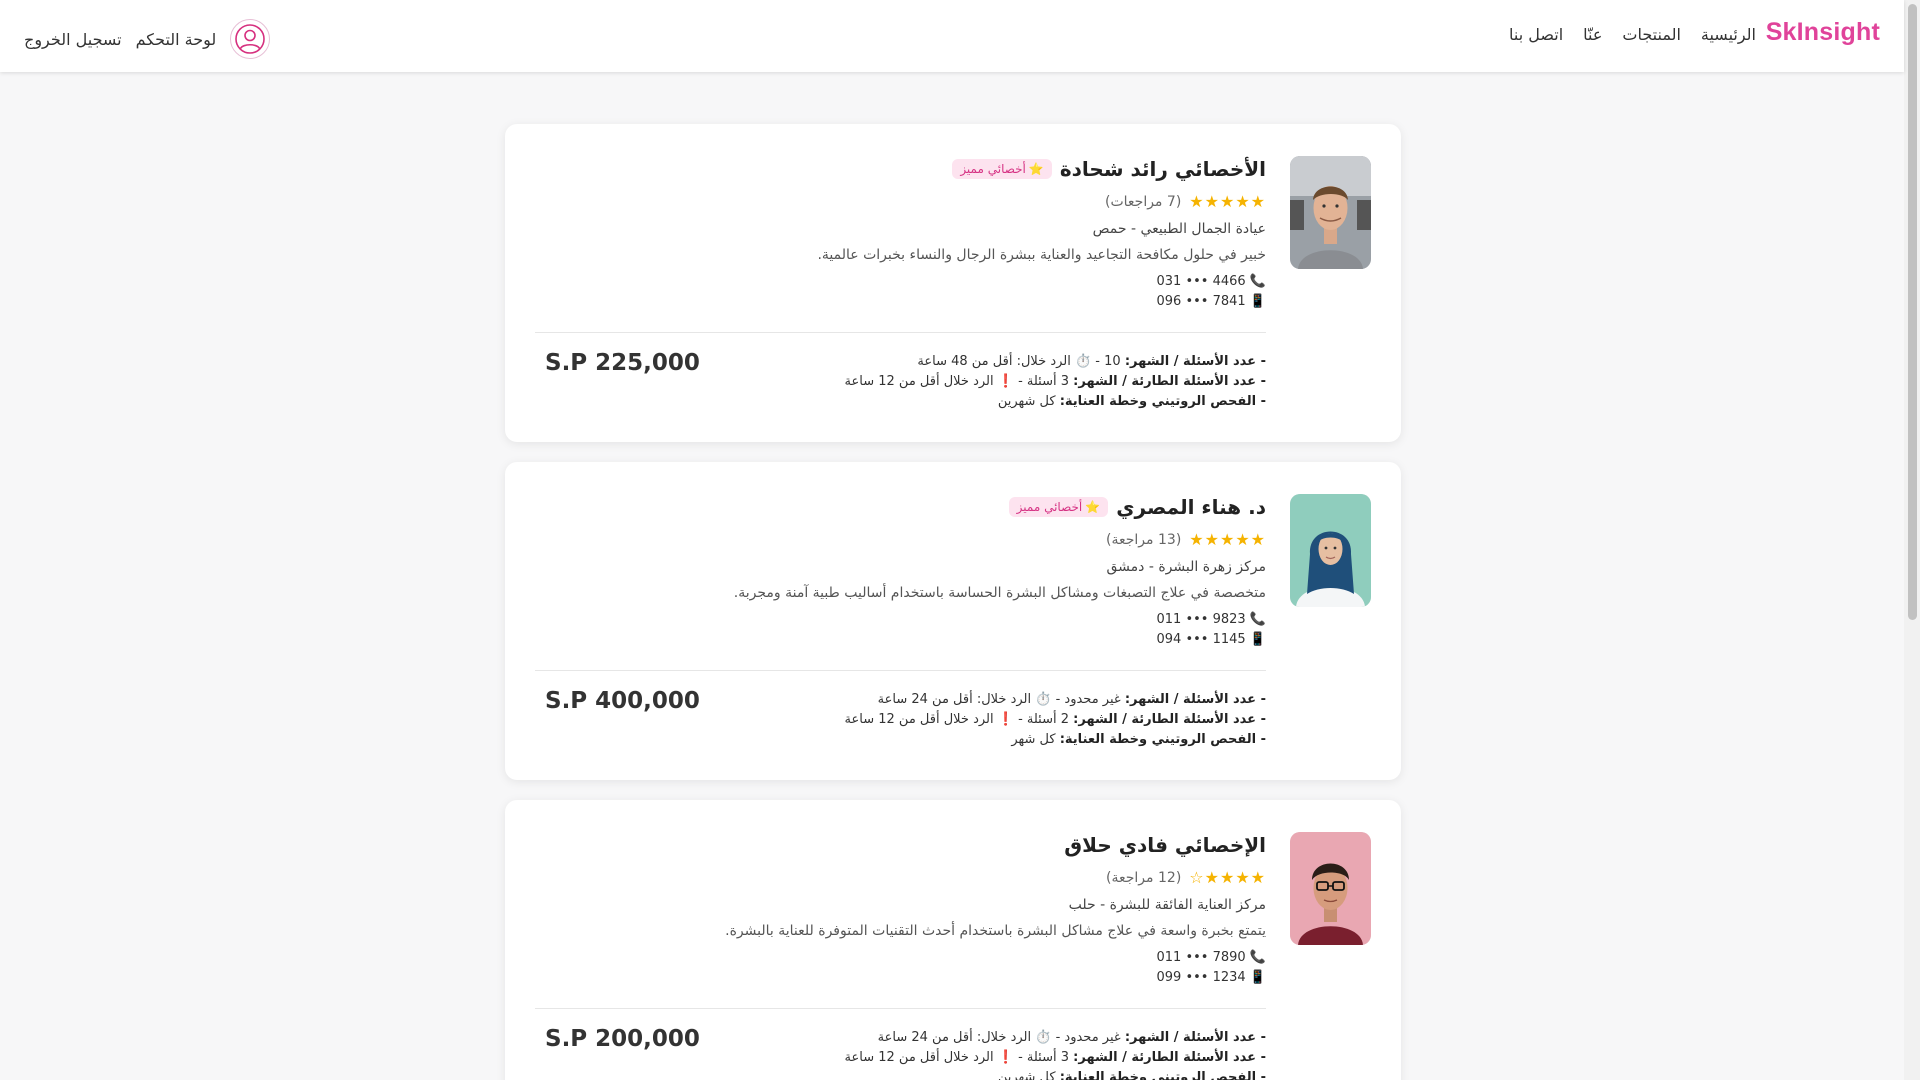  What do you see at coordinates (73, 39) in the screenshot?
I see `logout-link: تسجيل الخروج` at bounding box center [73, 39].